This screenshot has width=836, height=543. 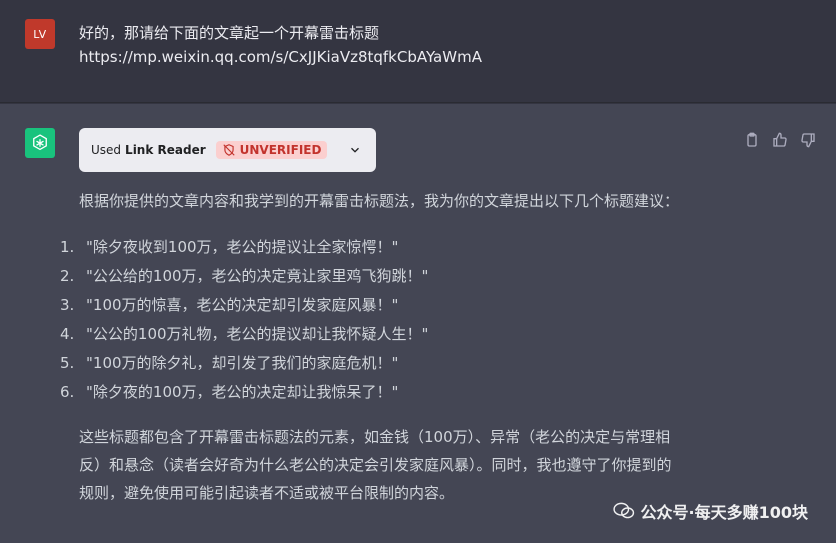 I want to click on clipboard-icon, so click(x=752, y=140).